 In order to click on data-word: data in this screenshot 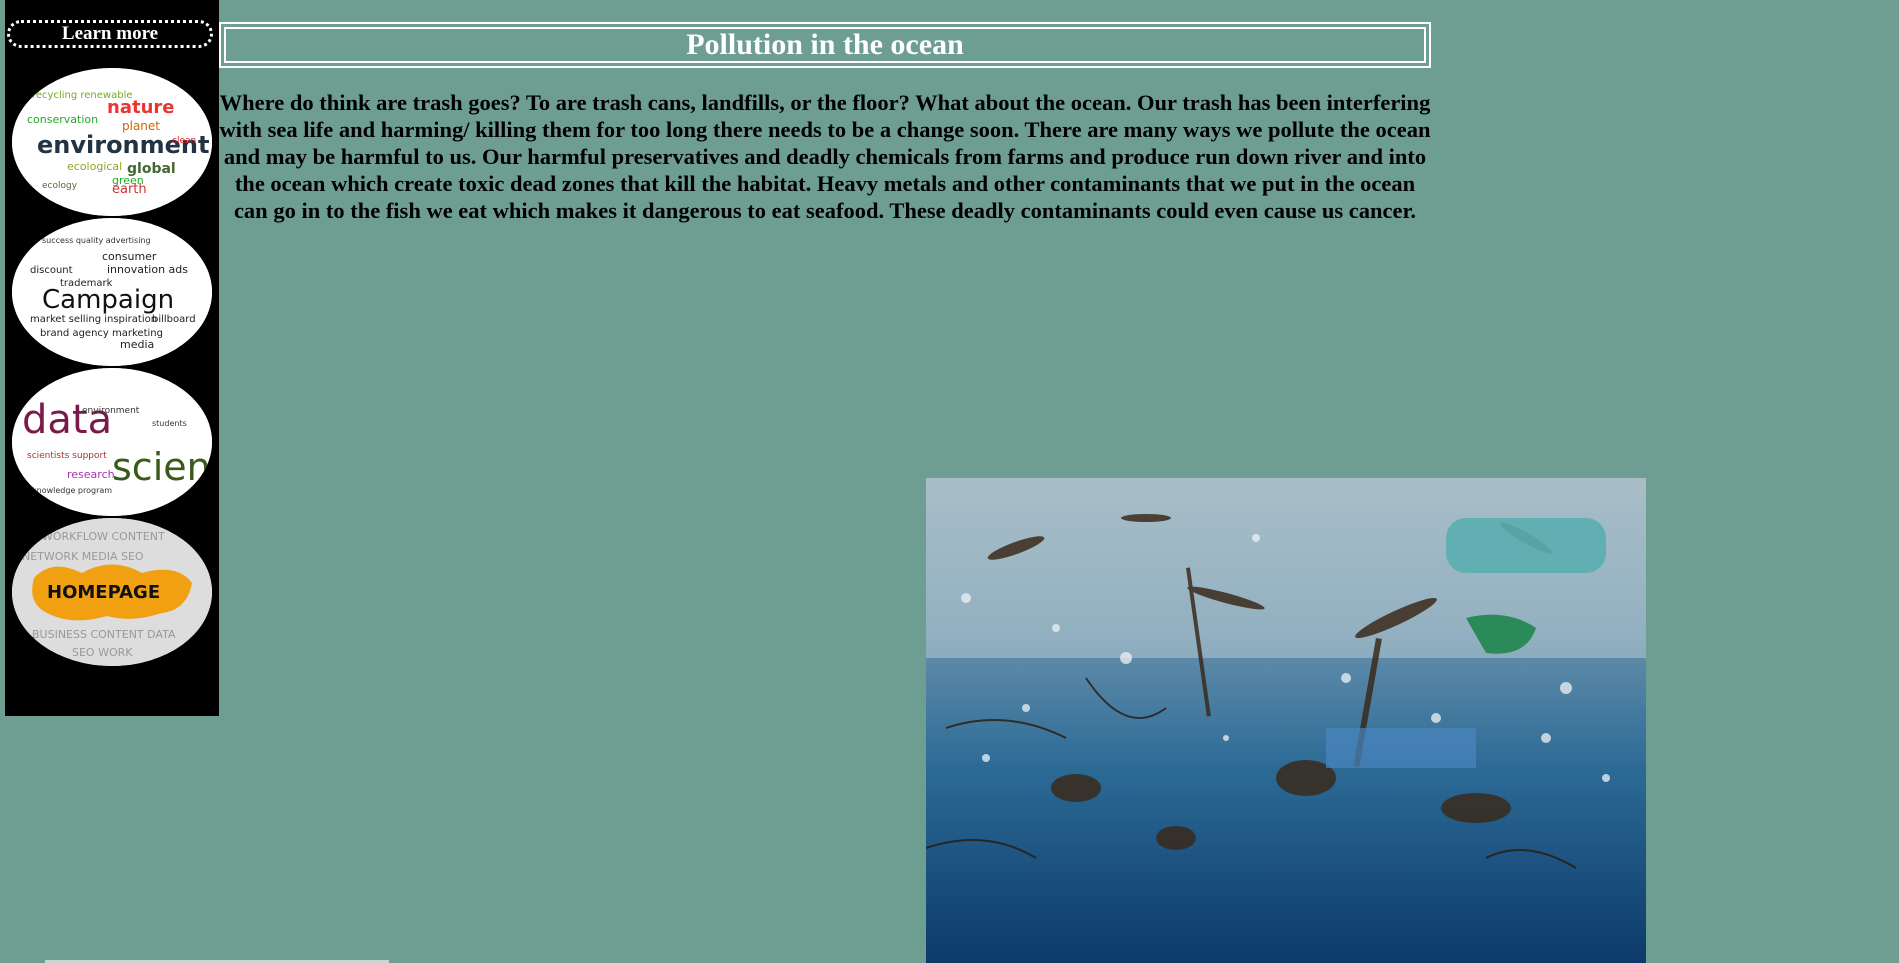, I will do `click(67, 420)`.